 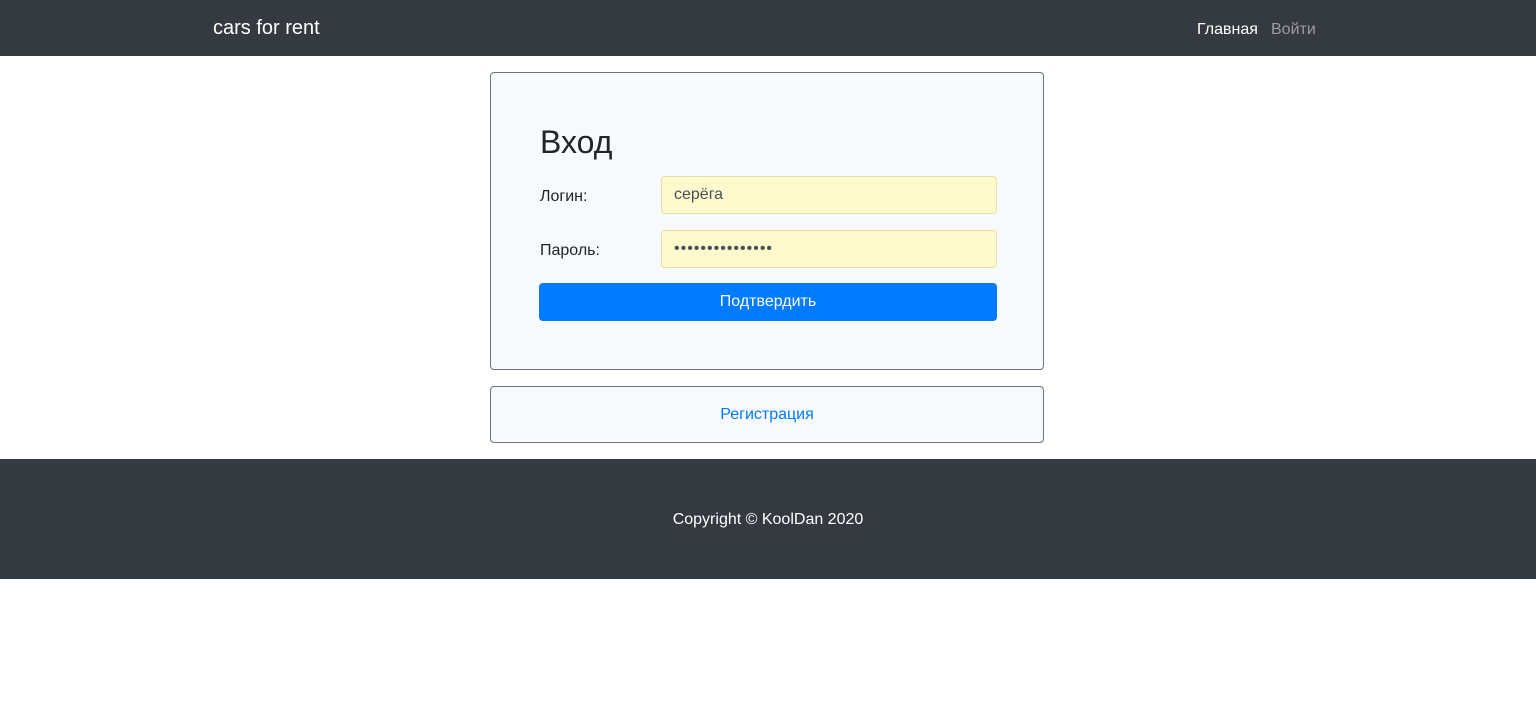 What do you see at coordinates (266, 28) in the screenshot?
I see `brand-link: cars for rent` at bounding box center [266, 28].